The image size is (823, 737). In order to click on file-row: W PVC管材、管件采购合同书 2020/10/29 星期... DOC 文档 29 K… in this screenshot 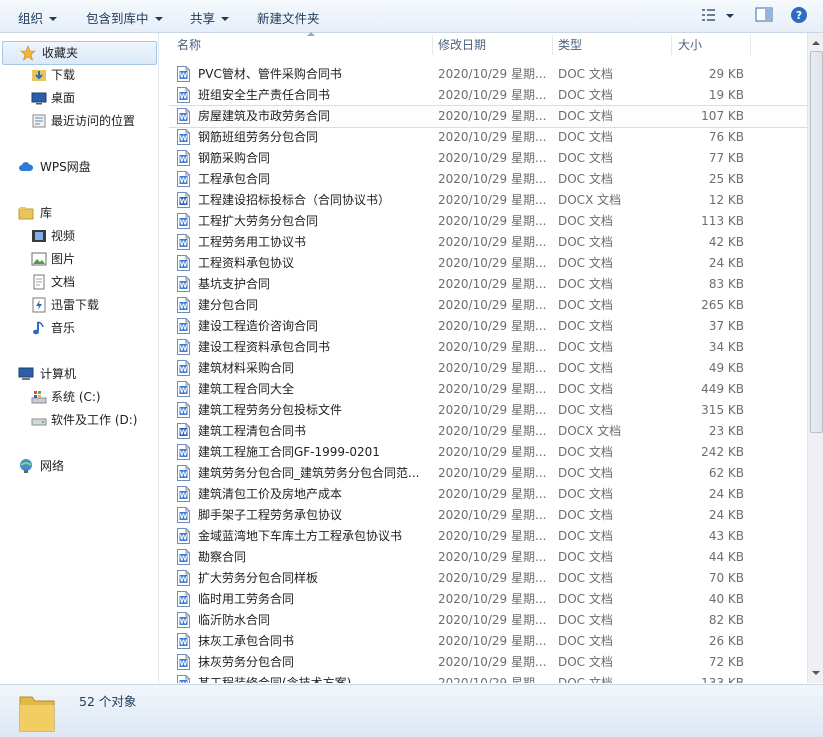, I will do `click(488, 74)`.